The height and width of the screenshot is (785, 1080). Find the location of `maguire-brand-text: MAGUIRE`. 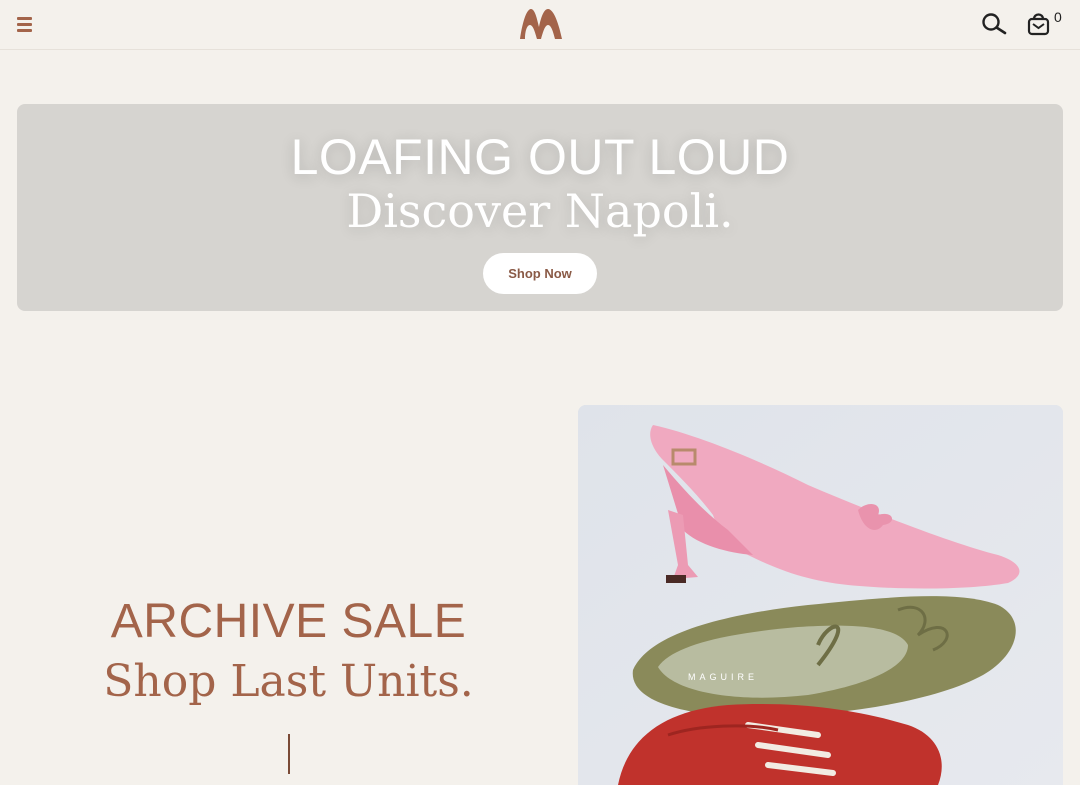

maguire-brand-text: MAGUIRE is located at coordinates (723, 677).